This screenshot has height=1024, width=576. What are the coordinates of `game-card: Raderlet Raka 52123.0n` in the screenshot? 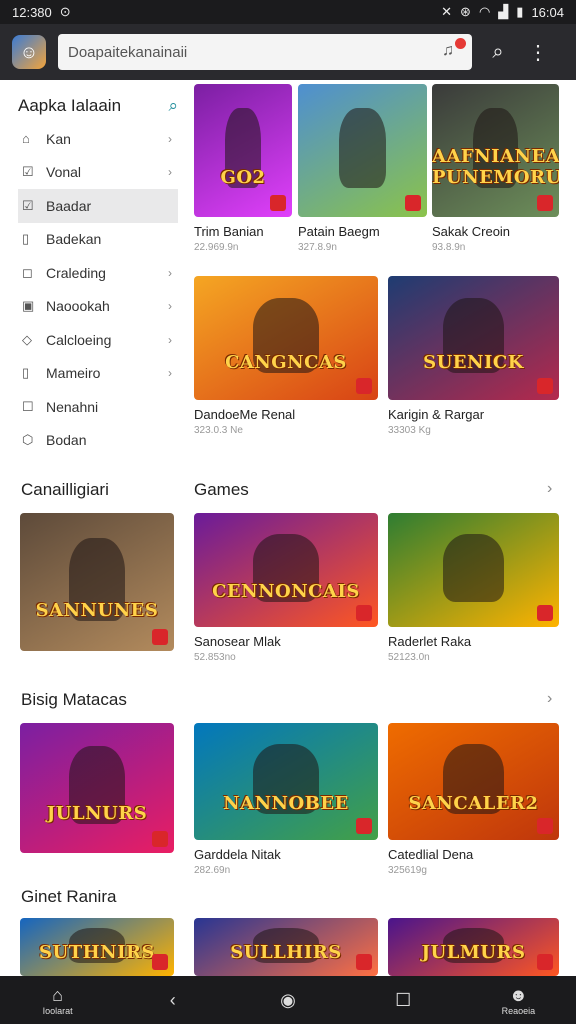 It's located at (473, 588).